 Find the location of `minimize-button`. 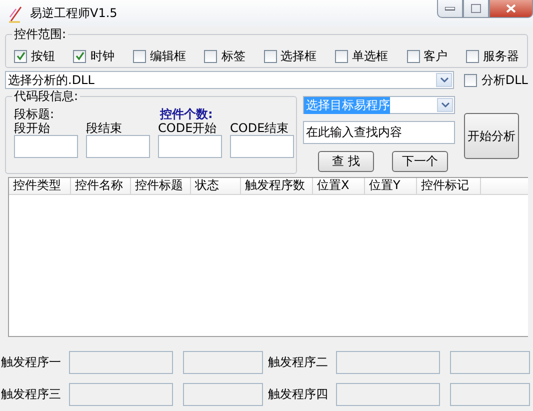

minimize-button is located at coordinates (450, 9).